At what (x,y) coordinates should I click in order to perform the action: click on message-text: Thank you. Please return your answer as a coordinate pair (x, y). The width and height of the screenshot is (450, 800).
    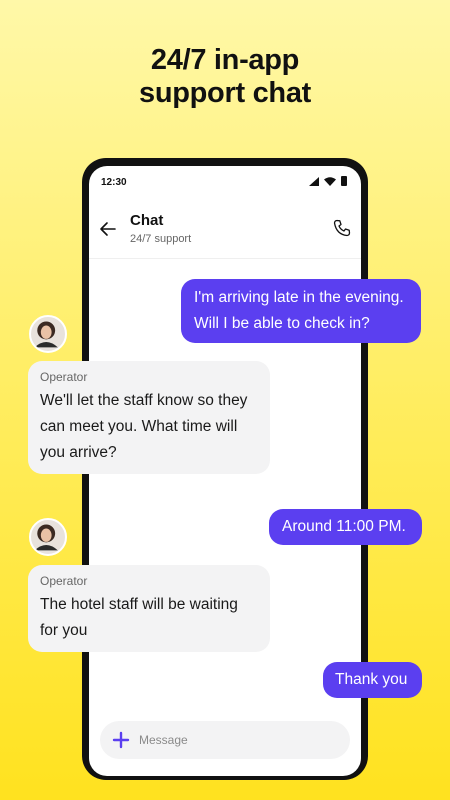
    Looking at the image, I should click on (371, 679).